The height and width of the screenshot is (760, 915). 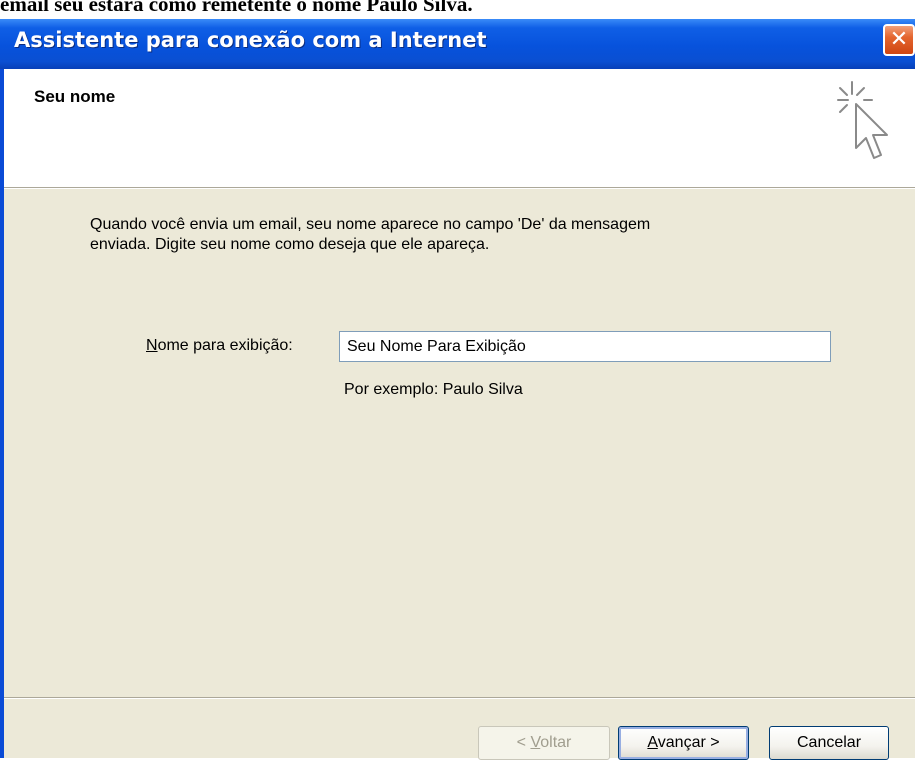 I want to click on display-name-label: Nome para exibição:, so click(x=219, y=346).